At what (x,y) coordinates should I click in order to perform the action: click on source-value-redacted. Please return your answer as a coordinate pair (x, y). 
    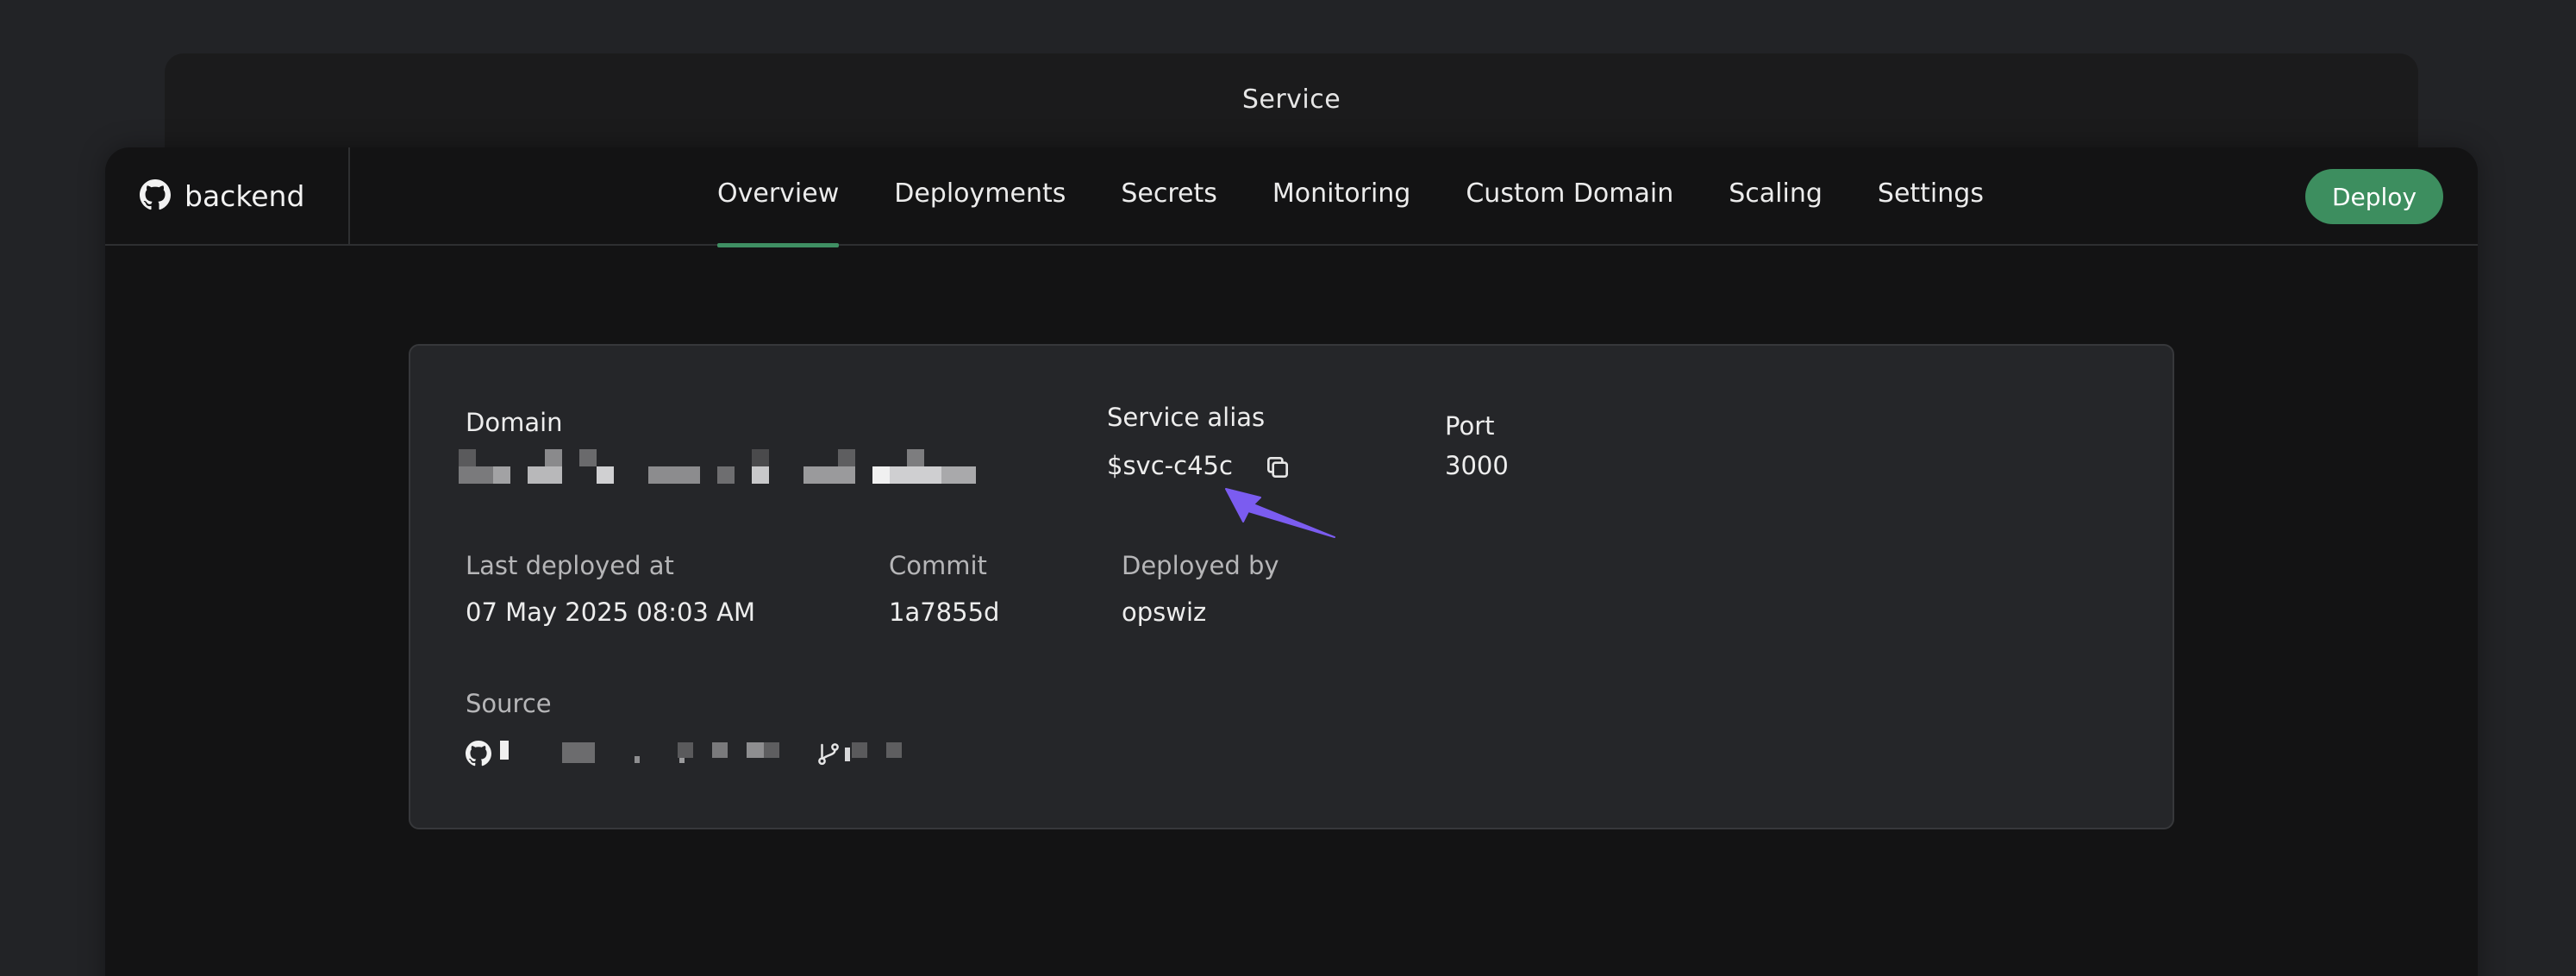
    Looking at the image, I should click on (707, 754).